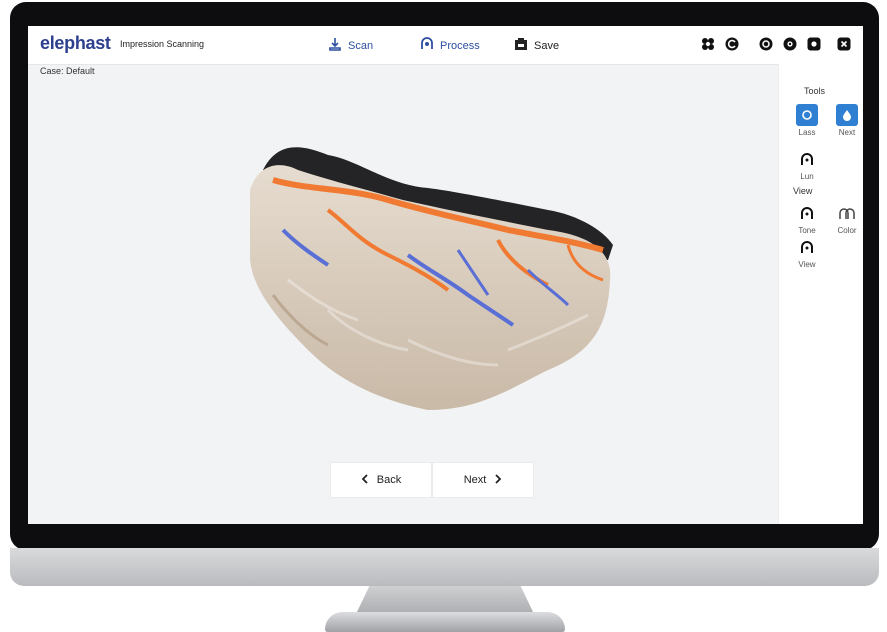 The image size is (887, 632). I want to click on nav-process: Process, so click(450, 45).